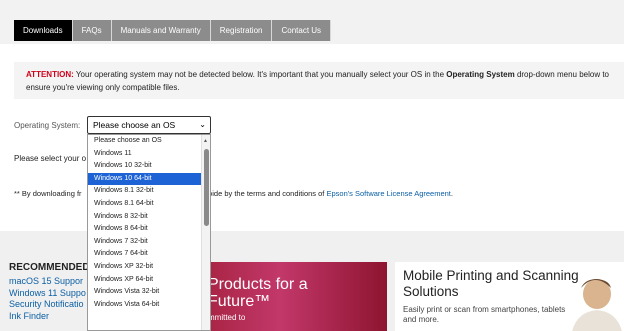 The width and height of the screenshot is (624, 331). I want to click on os-option: Windows 7 32-bit, so click(149, 242).